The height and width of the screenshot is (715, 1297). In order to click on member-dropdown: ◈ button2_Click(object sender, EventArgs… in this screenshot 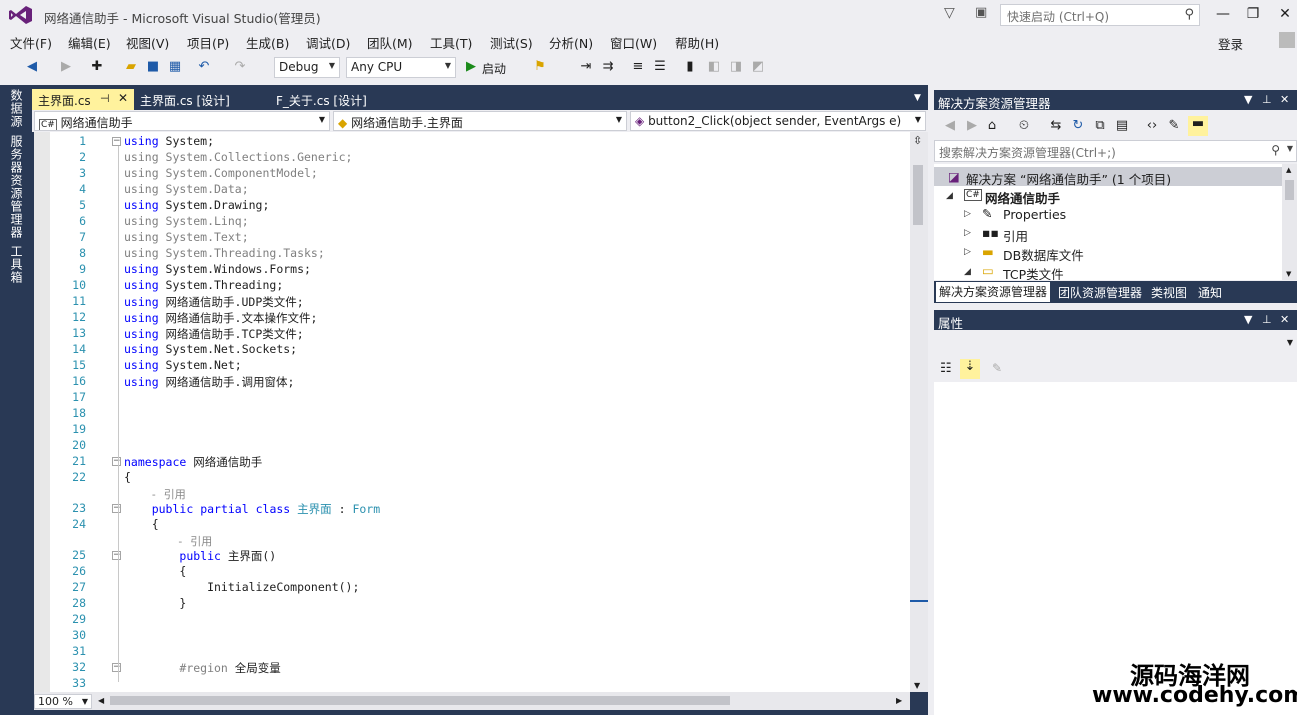, I will do `click(778, 121)`.